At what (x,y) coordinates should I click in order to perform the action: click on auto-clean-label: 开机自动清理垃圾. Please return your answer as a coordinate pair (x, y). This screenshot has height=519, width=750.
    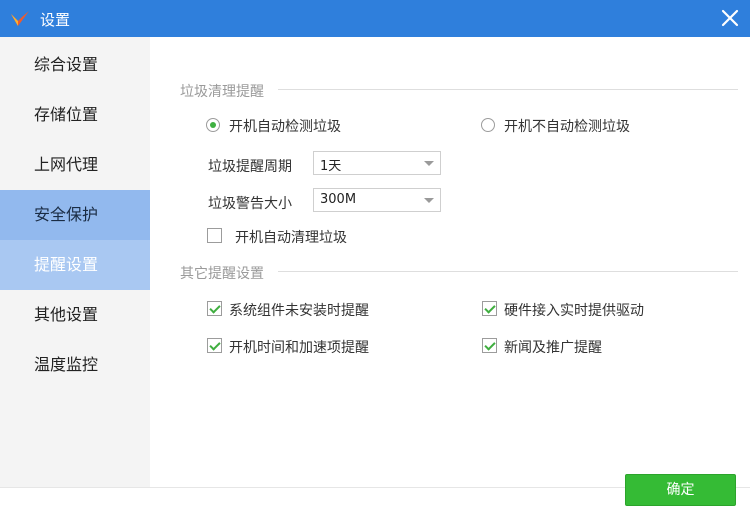
    Looking at the image, I should click on (291, 237).